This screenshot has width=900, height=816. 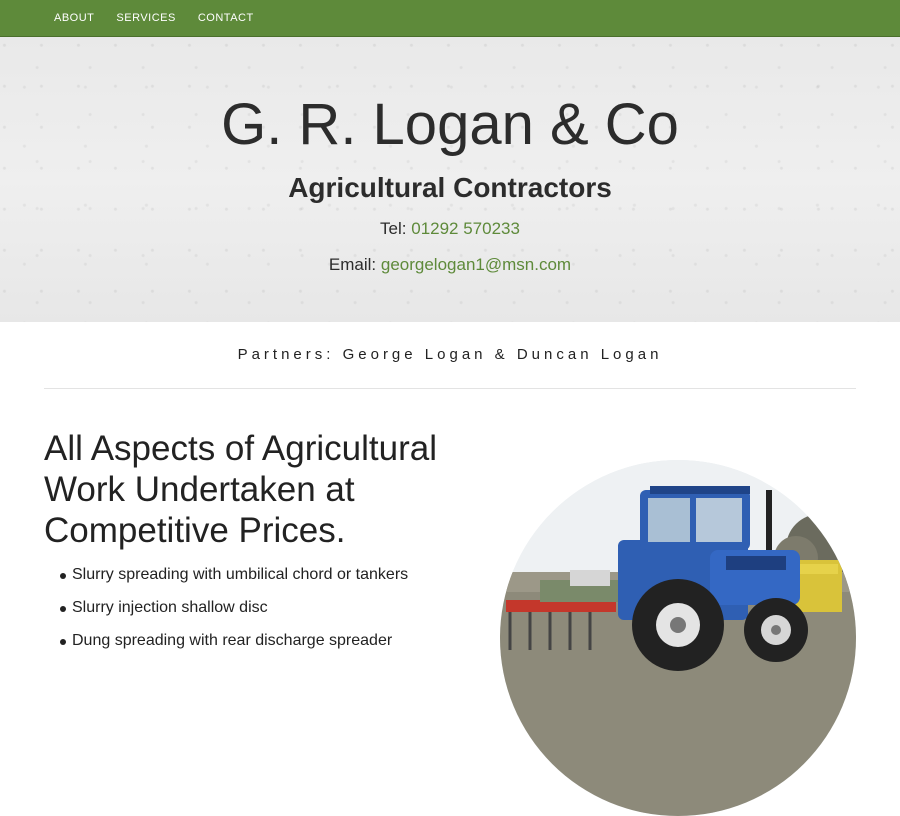 What do you see at coordinates (450, 388) in the screenshot?
I see `section-divider` at bounding box center [450, 388].